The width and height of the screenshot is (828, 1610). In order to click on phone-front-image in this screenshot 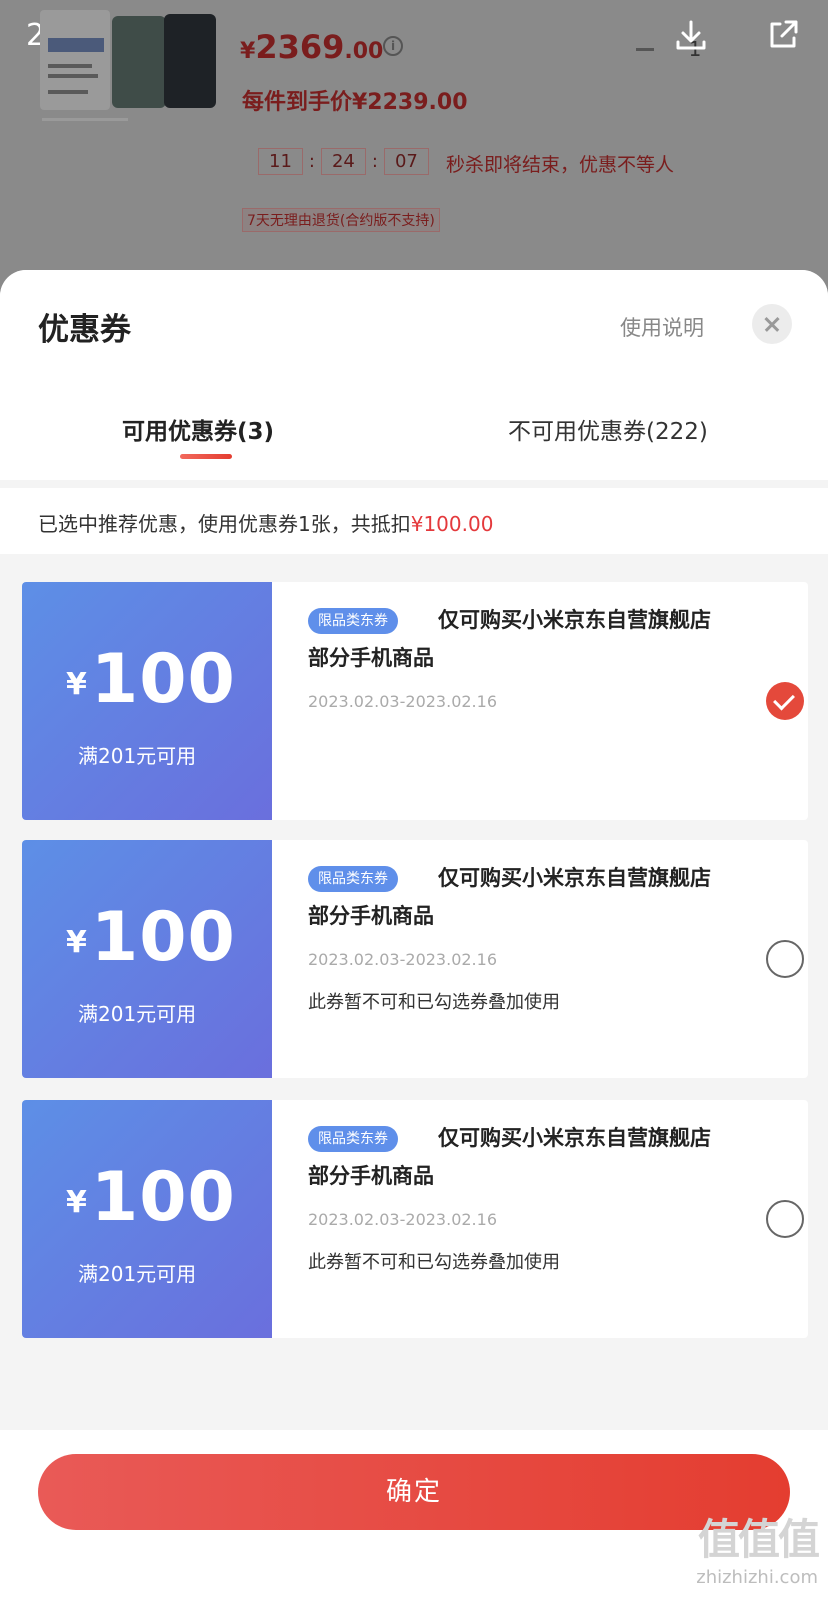, I will do `click(190, 61)`.